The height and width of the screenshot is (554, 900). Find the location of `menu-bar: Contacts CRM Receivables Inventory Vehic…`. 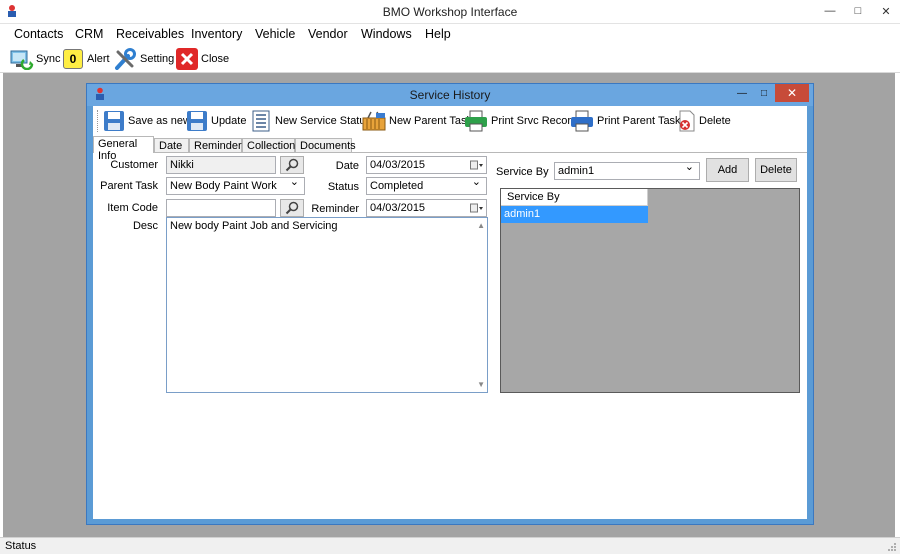

menu-bar: Contacts CRM Receivables Inventory Vehic… is located at coordinates (450, 34).